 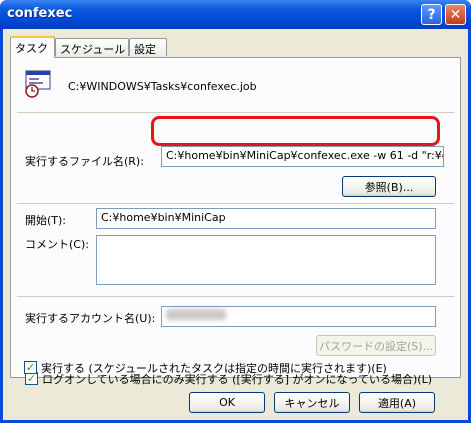 I want to click on comment-label: コメント(C):, so click(x=57, y=244).